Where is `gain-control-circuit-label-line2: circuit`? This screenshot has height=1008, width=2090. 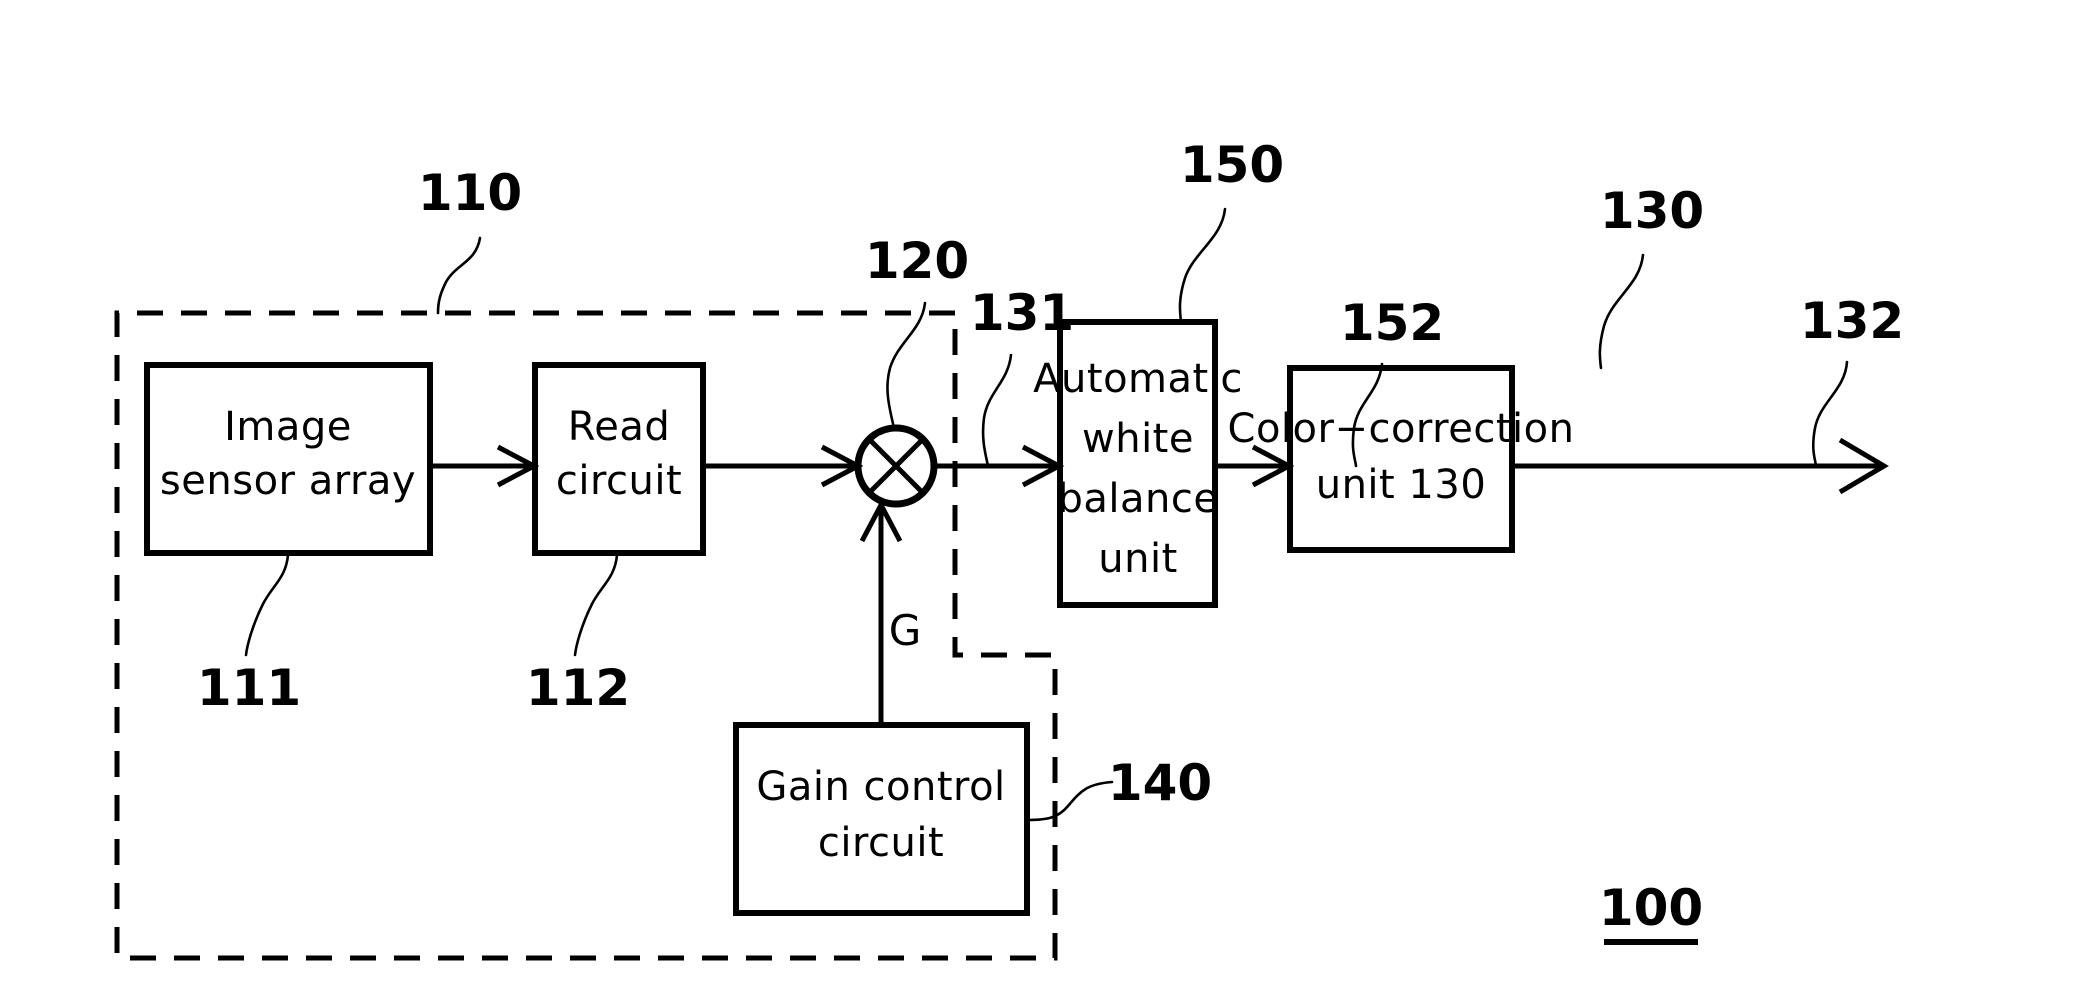 gain-control-circuit-label-line2: circuit is located at coordinates (881, 843).